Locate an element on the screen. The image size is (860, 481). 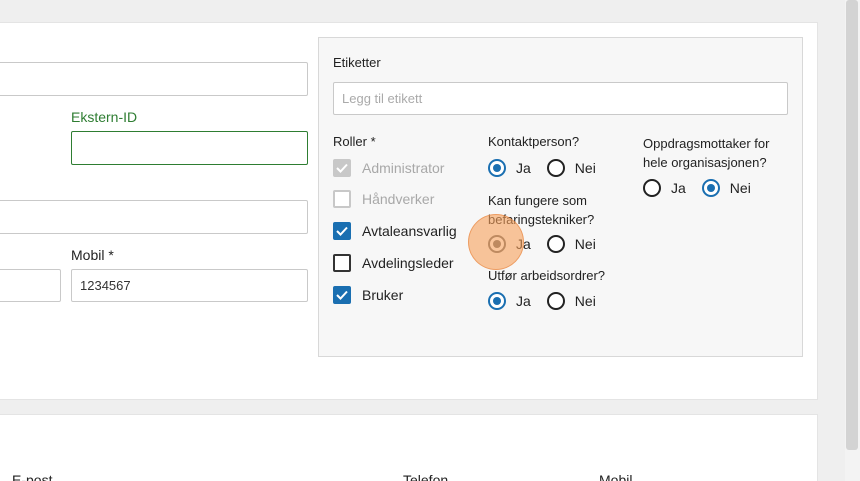
role-label: Avdelingsleder is located at coordinates (408, 263).